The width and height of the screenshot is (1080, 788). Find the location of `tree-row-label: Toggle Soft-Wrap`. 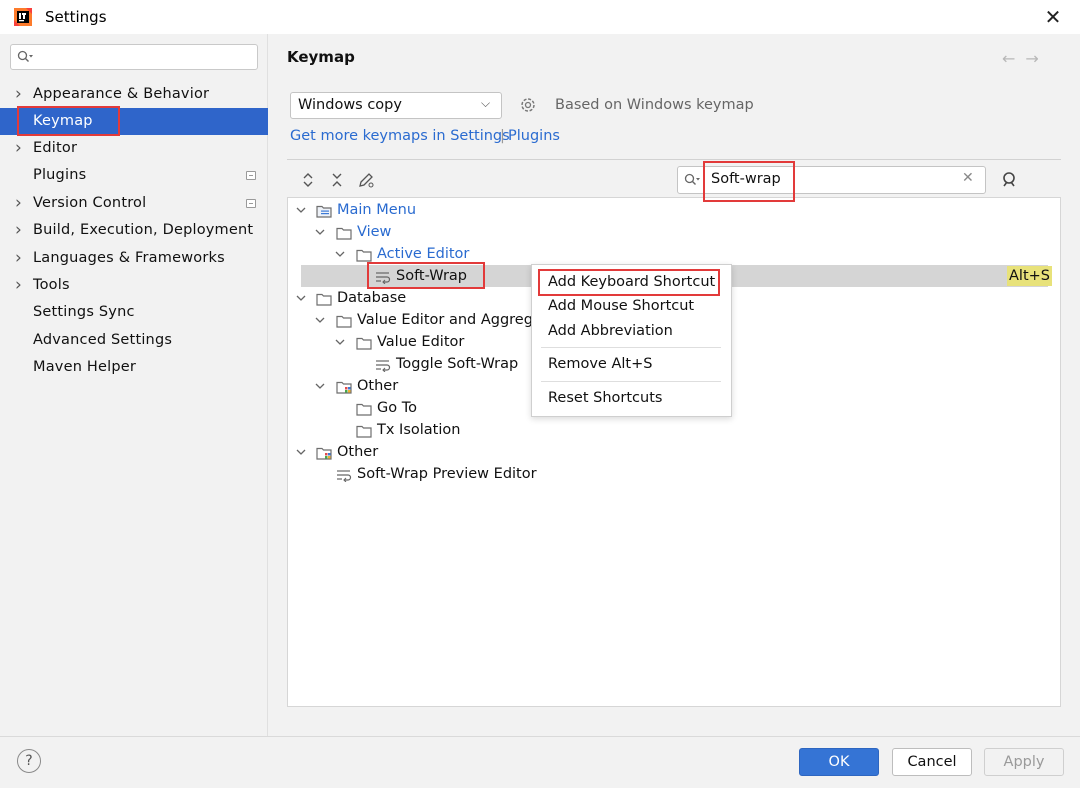

tree-row-label: Toggle Soft-Wrap is located at coordinates (457, 364).